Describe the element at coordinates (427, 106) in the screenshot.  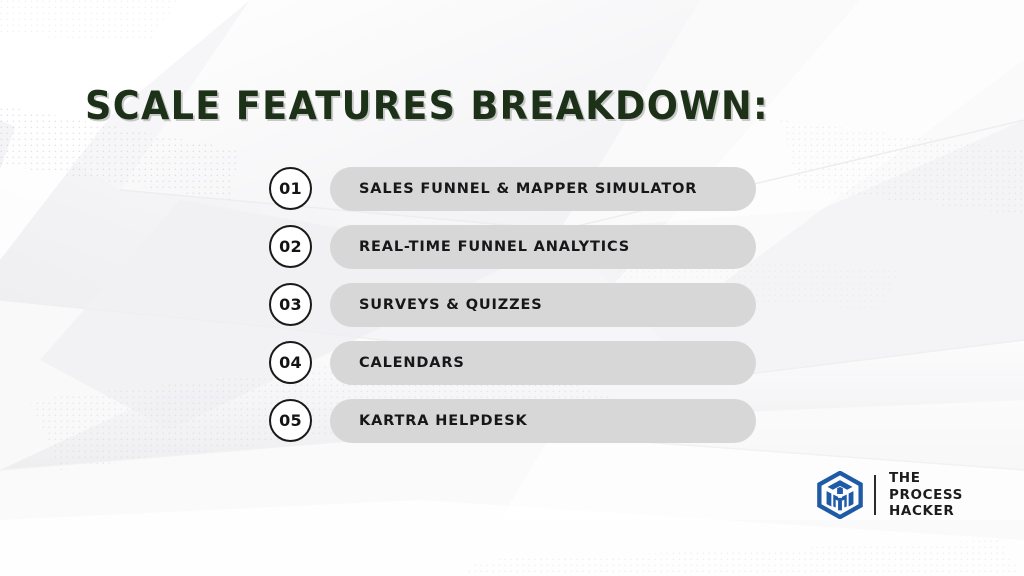
I see `page-title: SCALE FEATURES BREAKDOWN:` at that location.